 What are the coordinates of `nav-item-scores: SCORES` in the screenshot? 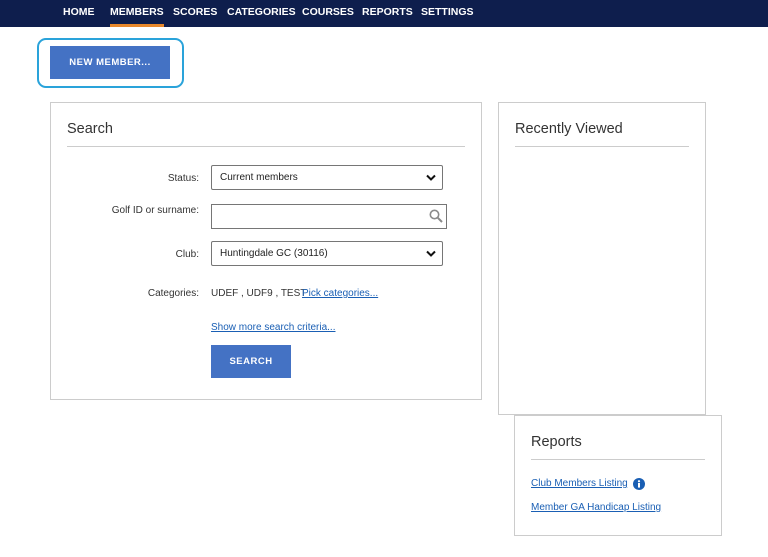 It's located at (195, 13).